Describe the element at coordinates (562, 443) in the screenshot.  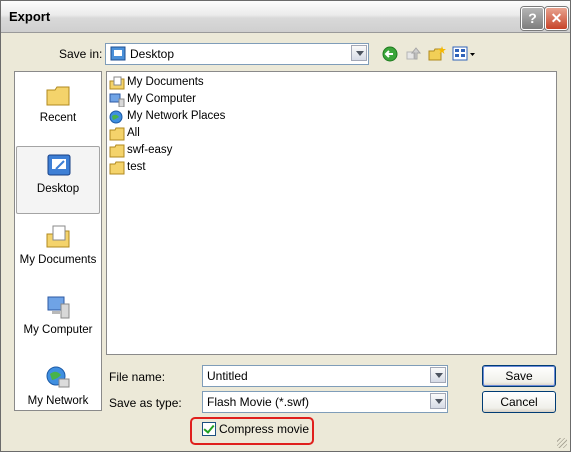
I see `resize-grip` at that location.